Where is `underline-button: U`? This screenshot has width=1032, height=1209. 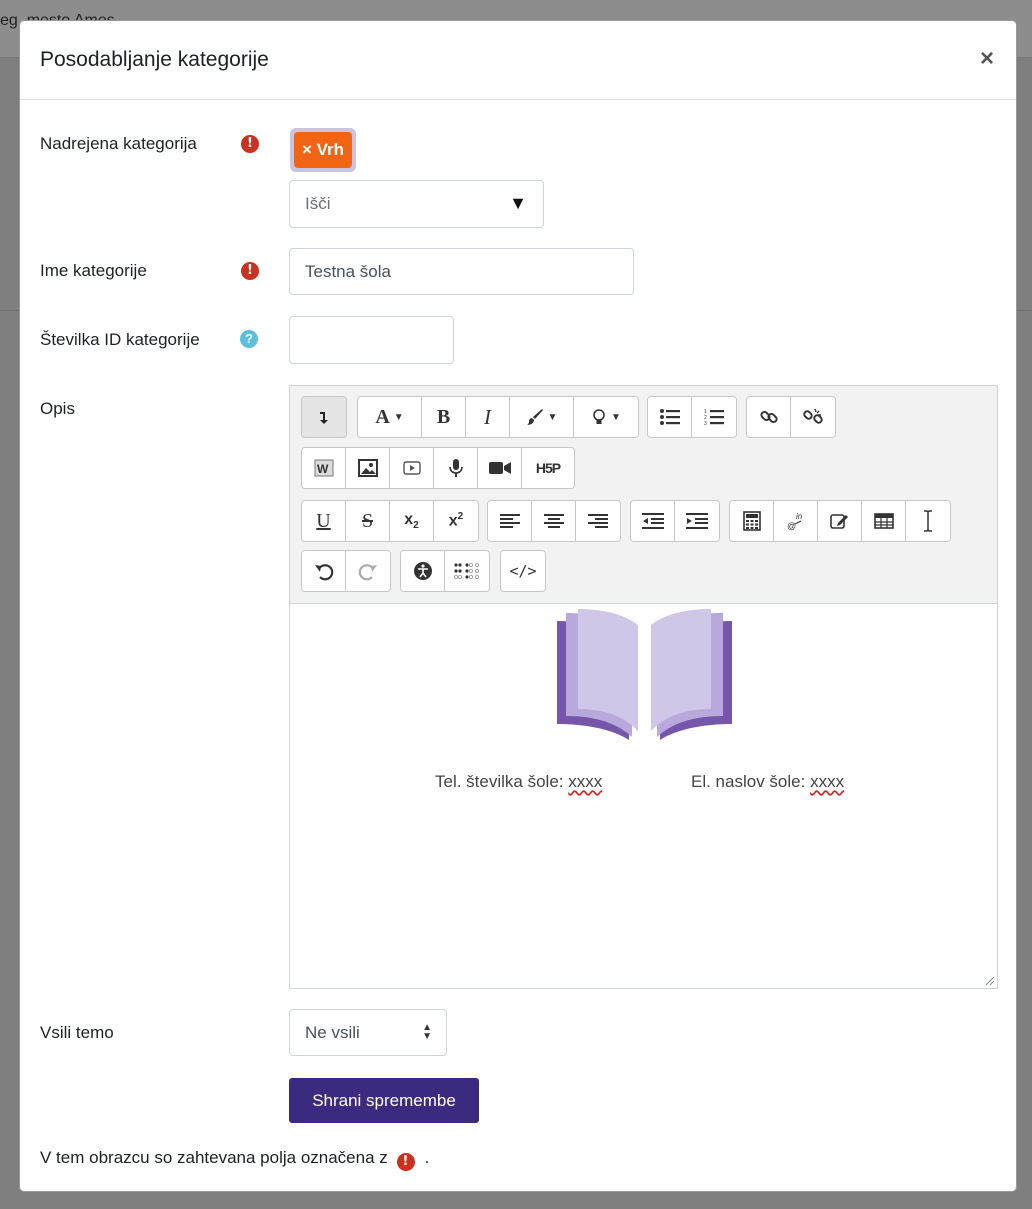
underline-button: U is located at coordinates (324, 521).